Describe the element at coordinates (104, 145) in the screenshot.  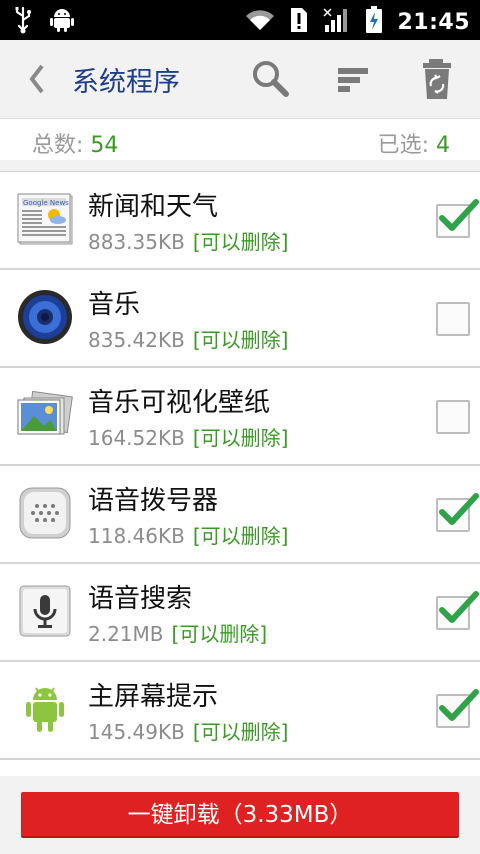
I see `total-value: 54` at that location.